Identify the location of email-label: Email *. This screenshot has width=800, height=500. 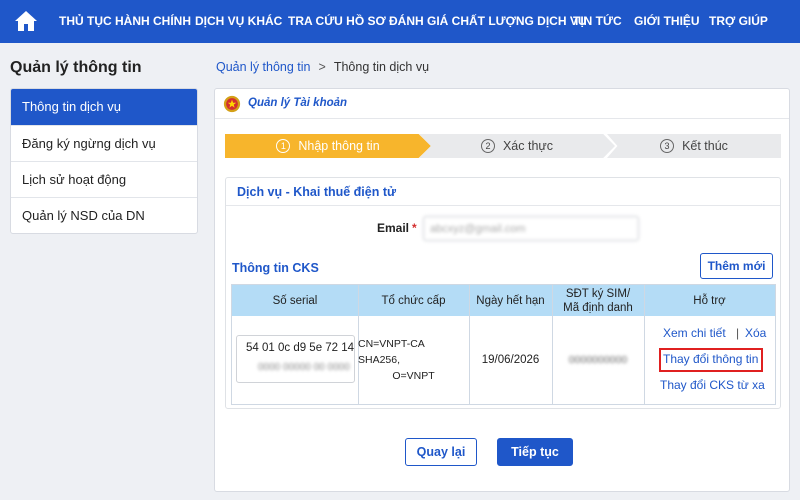
(397, 228).